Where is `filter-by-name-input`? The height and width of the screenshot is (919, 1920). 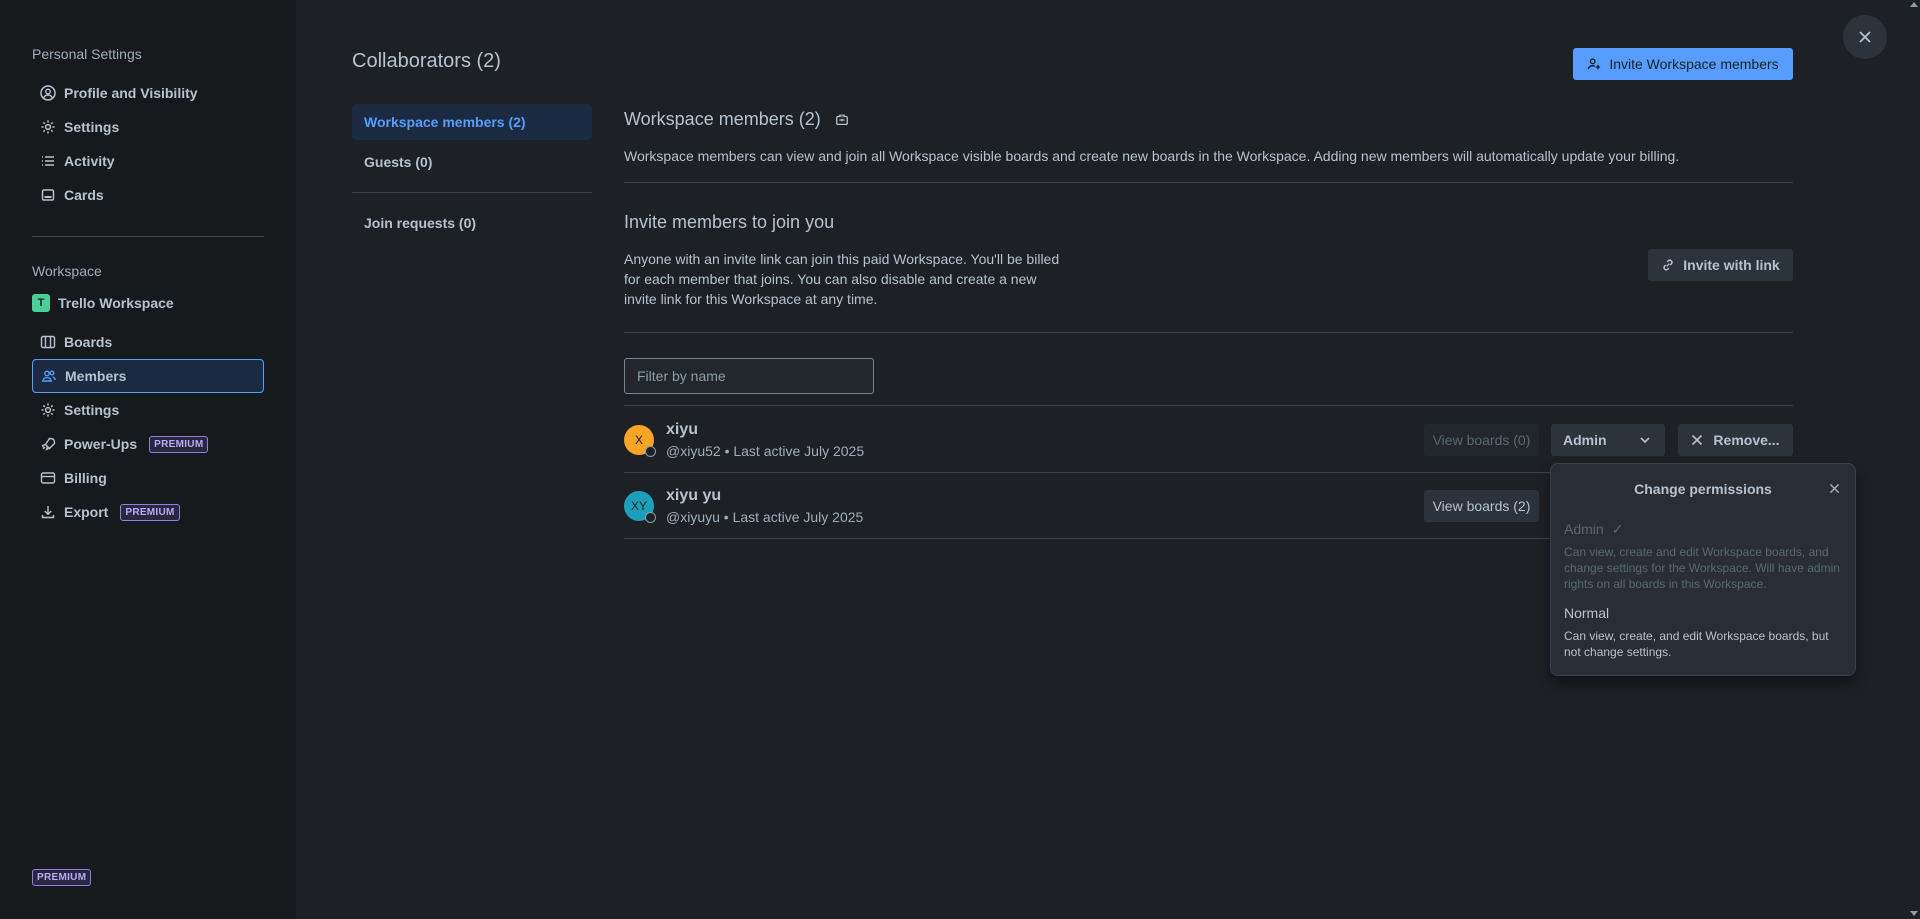 filter-by-name-input is located at coordinates (749, 376).